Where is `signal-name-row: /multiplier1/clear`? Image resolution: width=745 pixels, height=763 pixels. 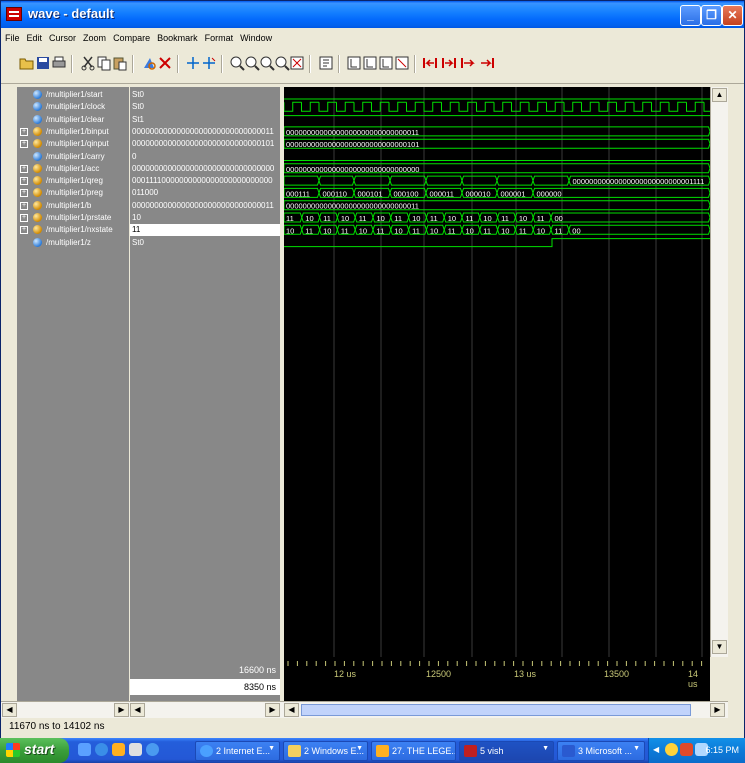 signal-name-row: /multiplier1/clear is located at coordinates (73, 120).